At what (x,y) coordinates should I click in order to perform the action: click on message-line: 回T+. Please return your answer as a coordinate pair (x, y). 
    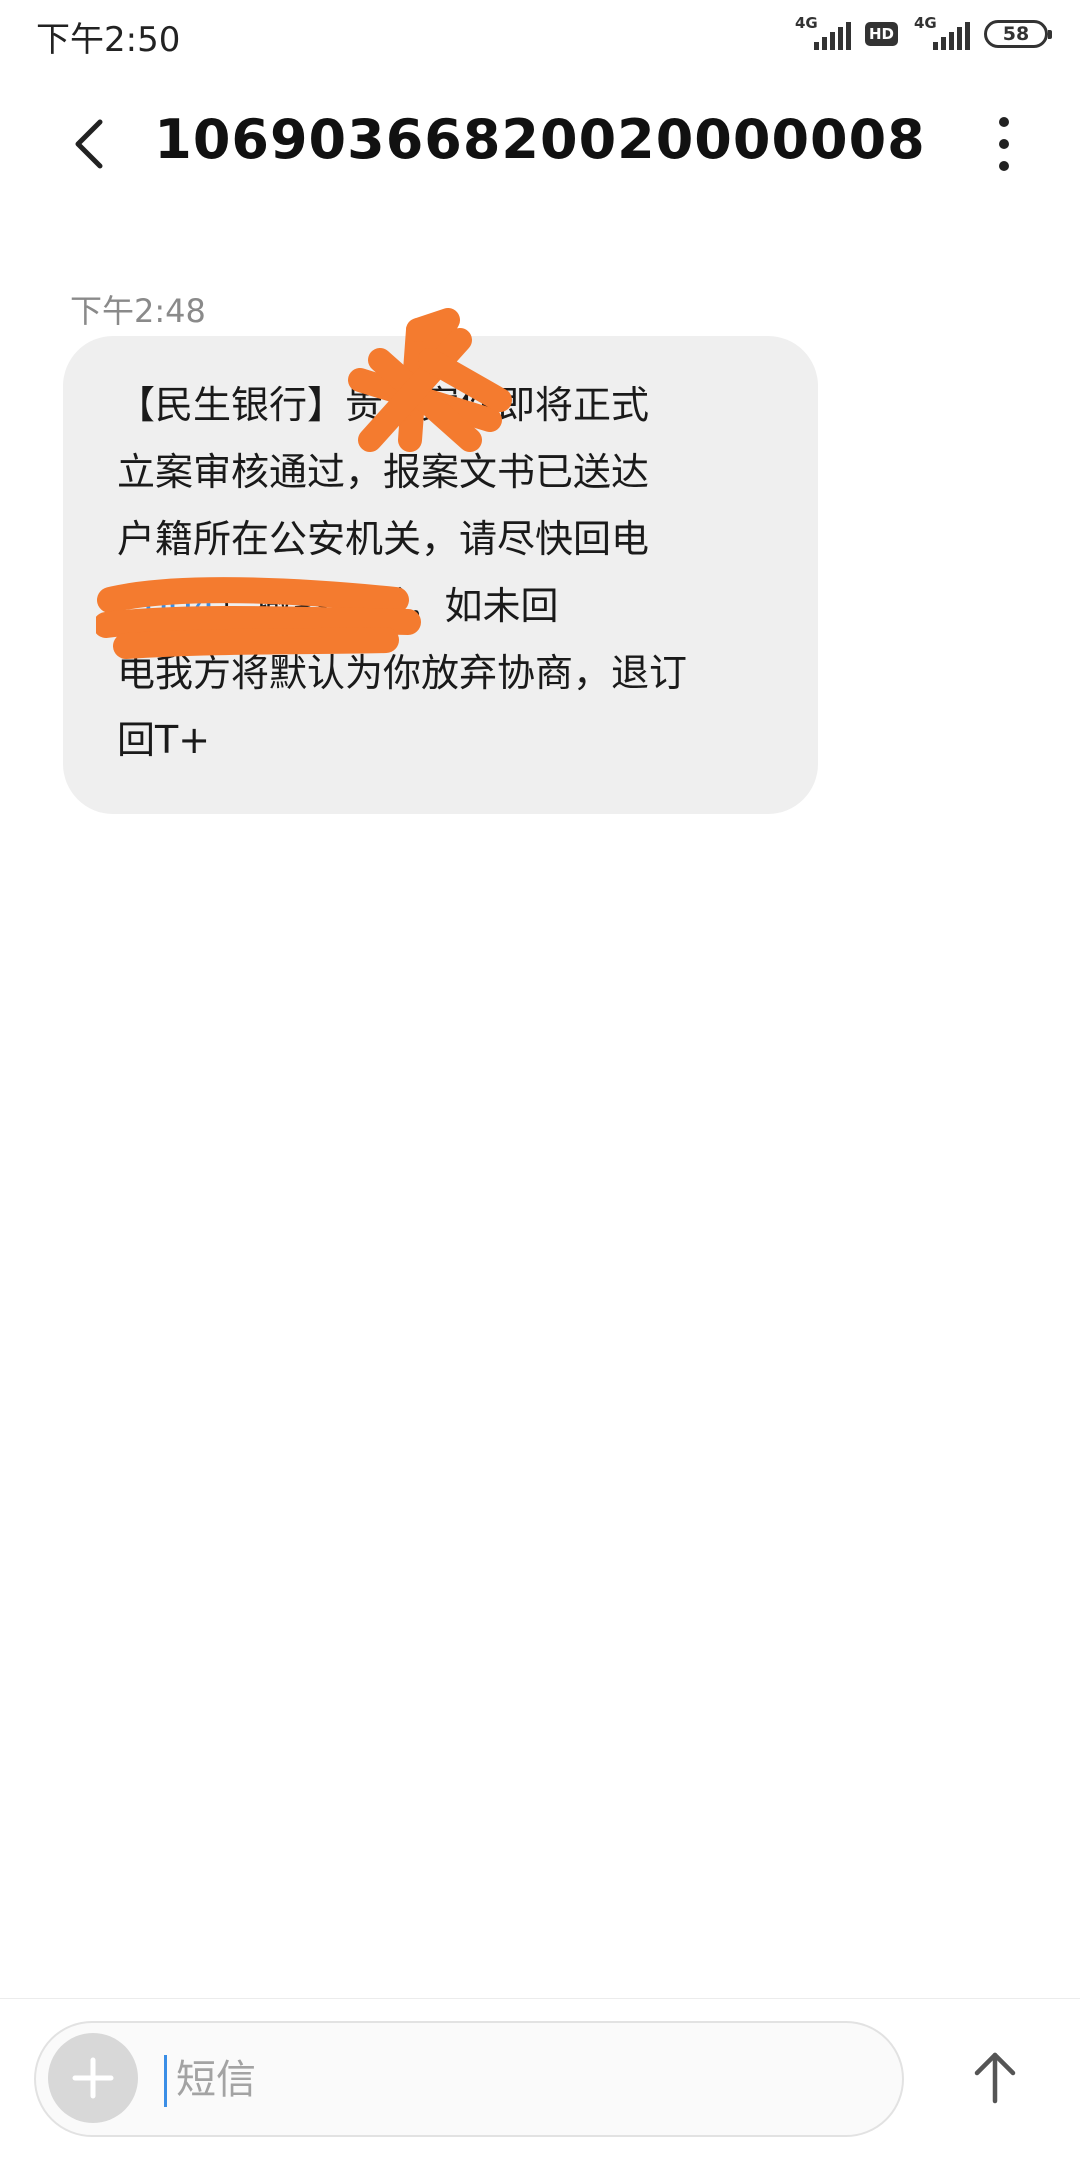
    Looking at the image, I should click on (164, 740).